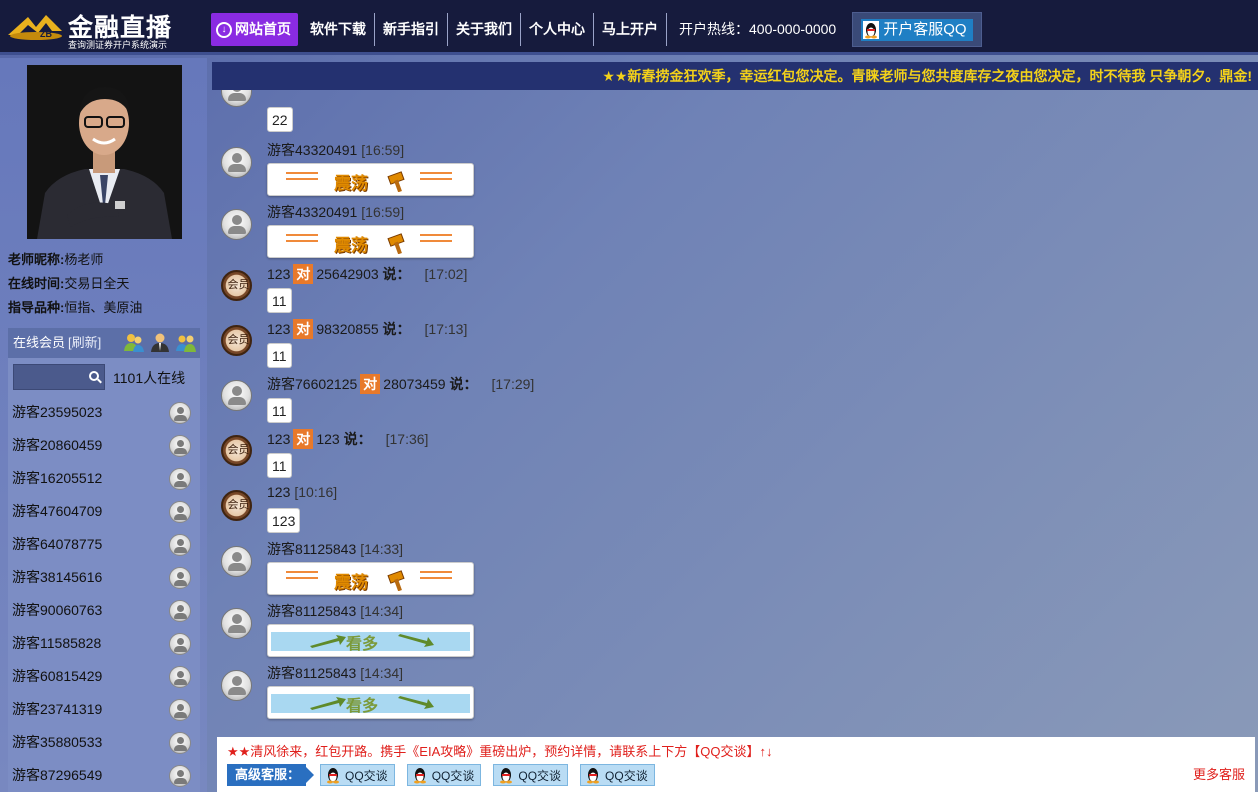 The width and height of the screenshot is (1258, 792). What do you see at coordinates (46, 34) in the screenshot?
I see `svg-text: ZB` at bounding box center [46, 34].